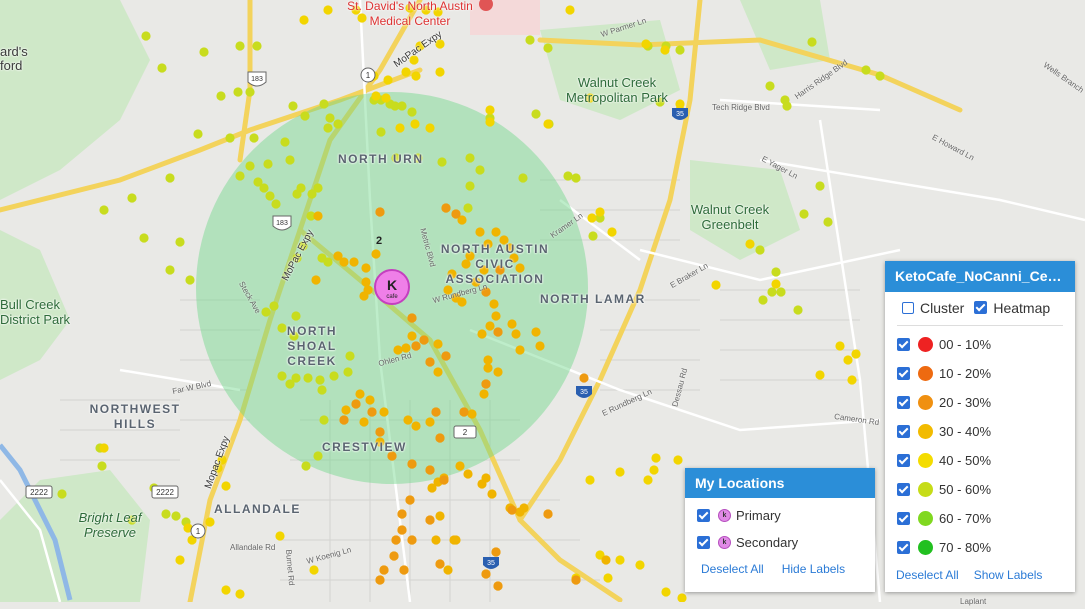  What do you see at coordinates (980, 547) in the screenshot?
I see `legend-row: 70 - 80%` at bounding box center [980, 547].